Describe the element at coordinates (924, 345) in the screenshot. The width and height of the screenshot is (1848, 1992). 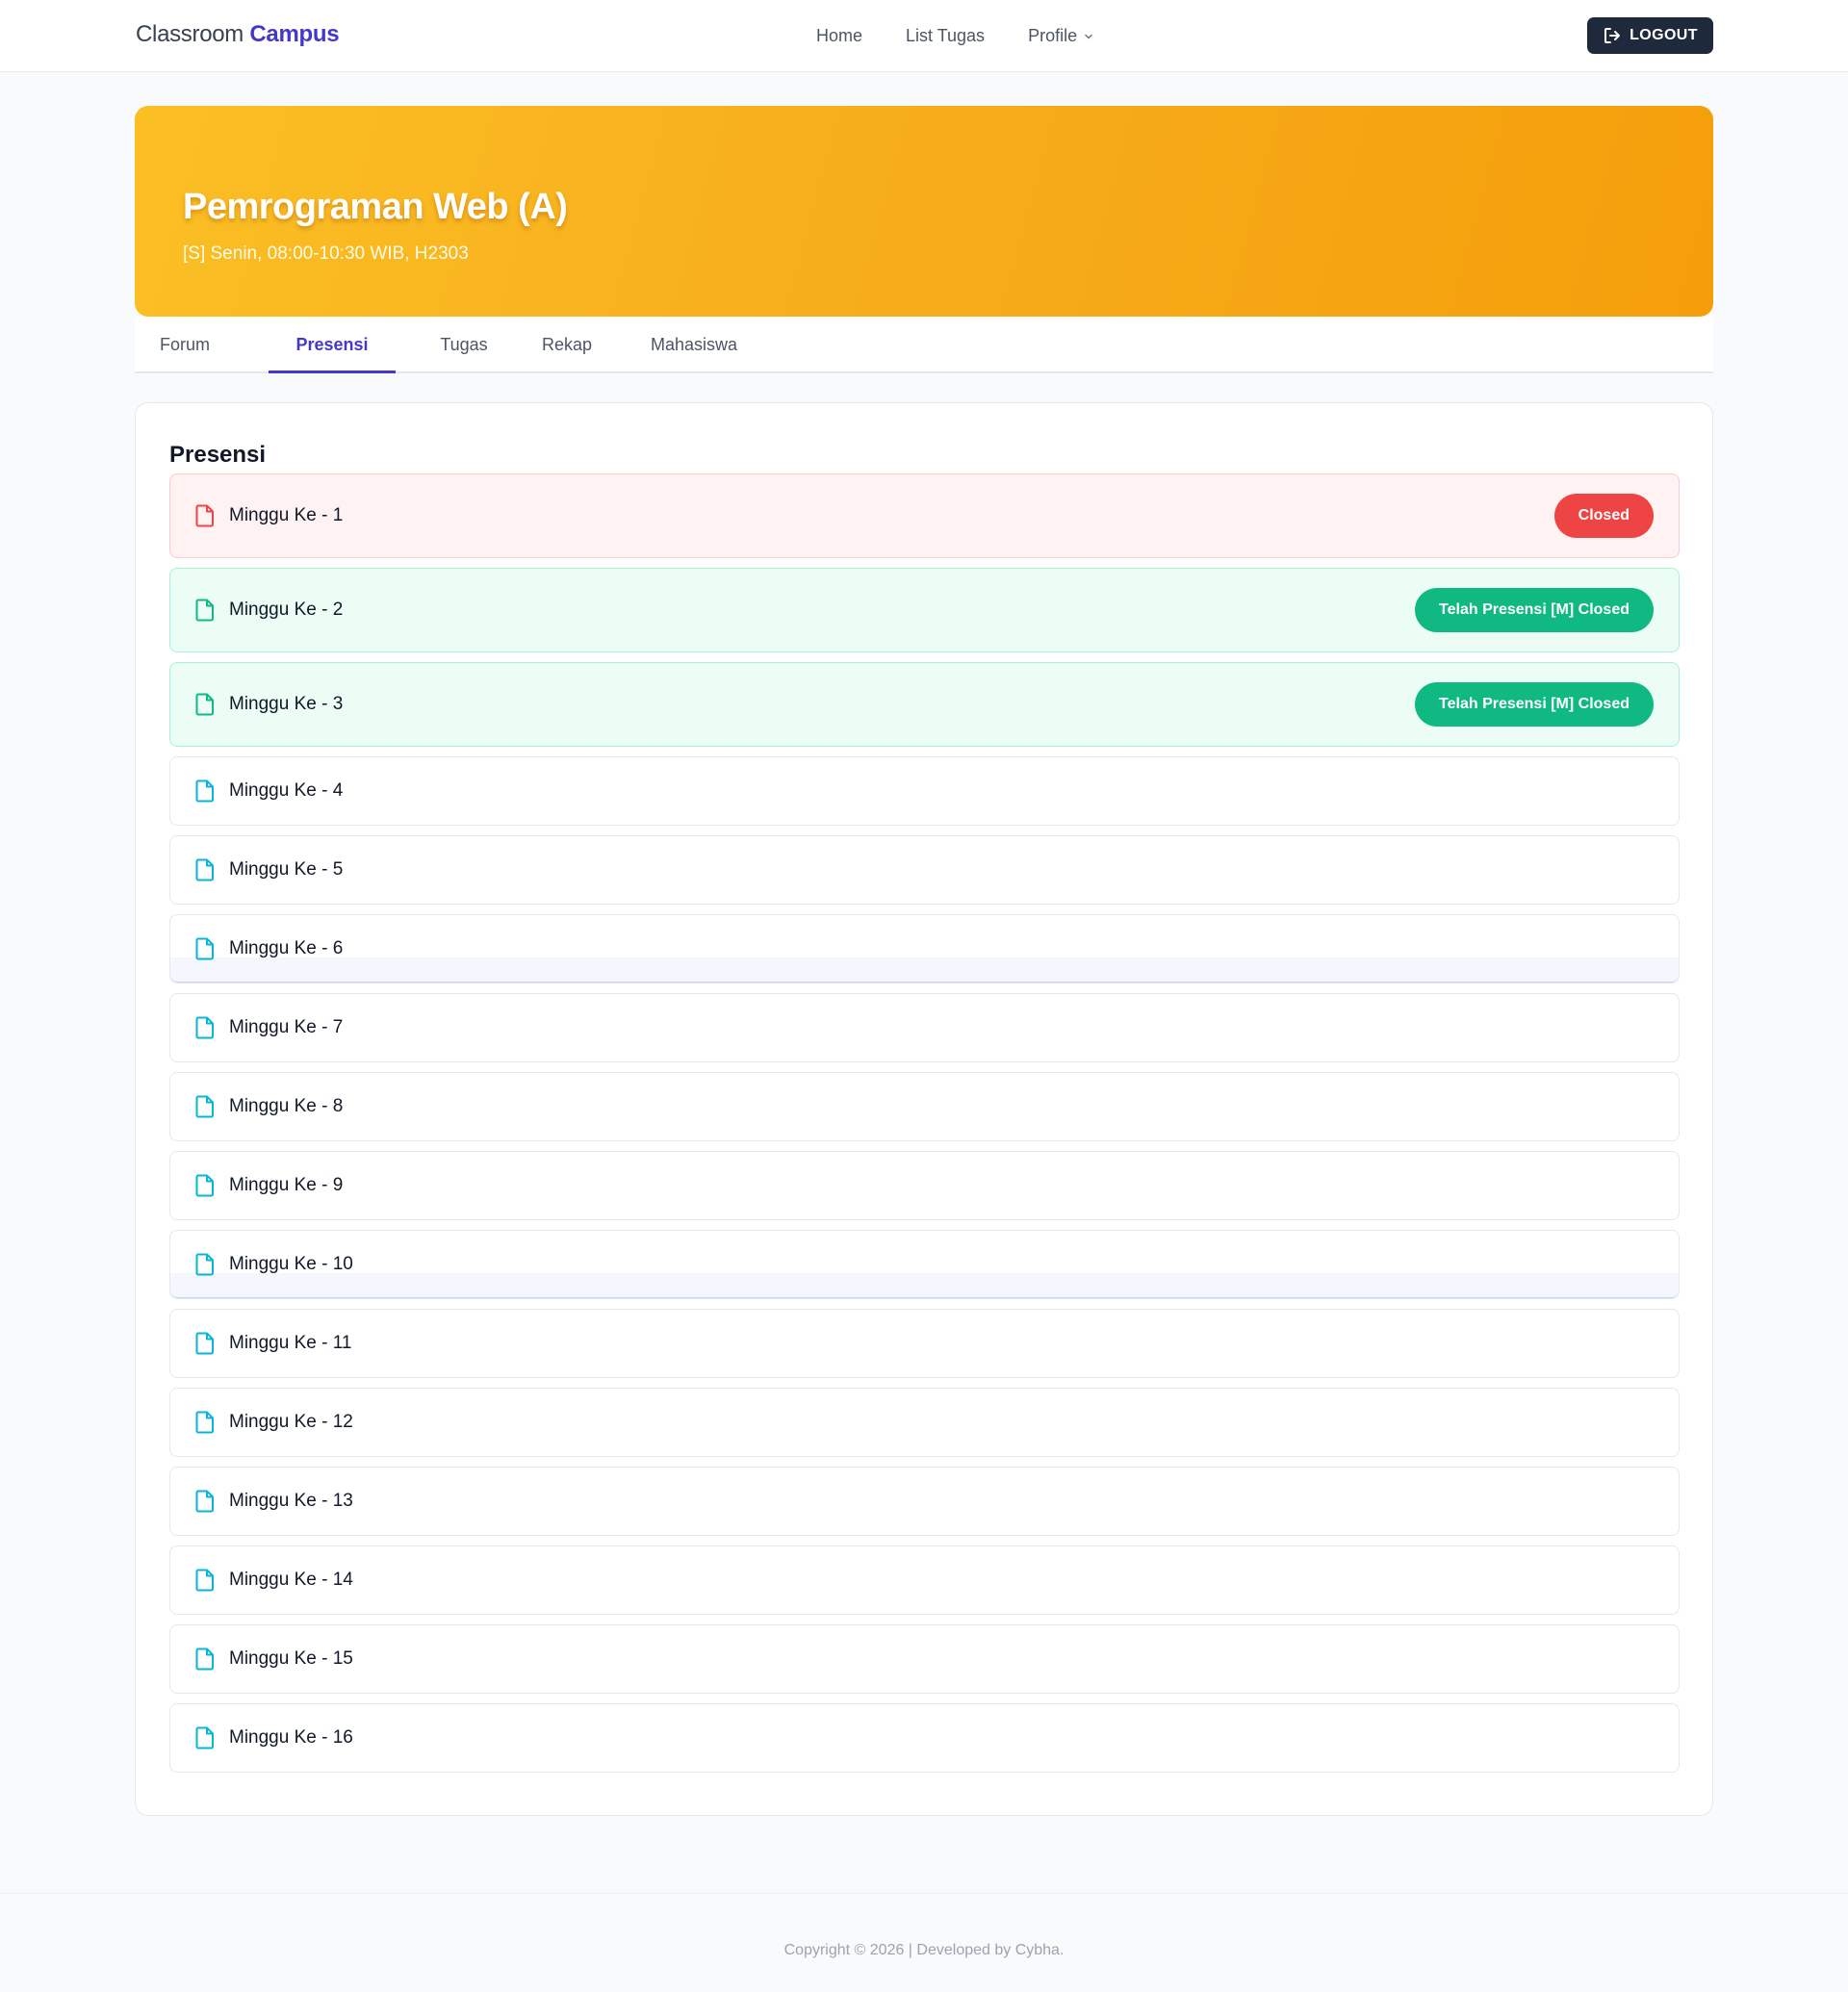
I see `course-tabs: Forum Presensi Tugas Rekap Mahasiswa` at that location.